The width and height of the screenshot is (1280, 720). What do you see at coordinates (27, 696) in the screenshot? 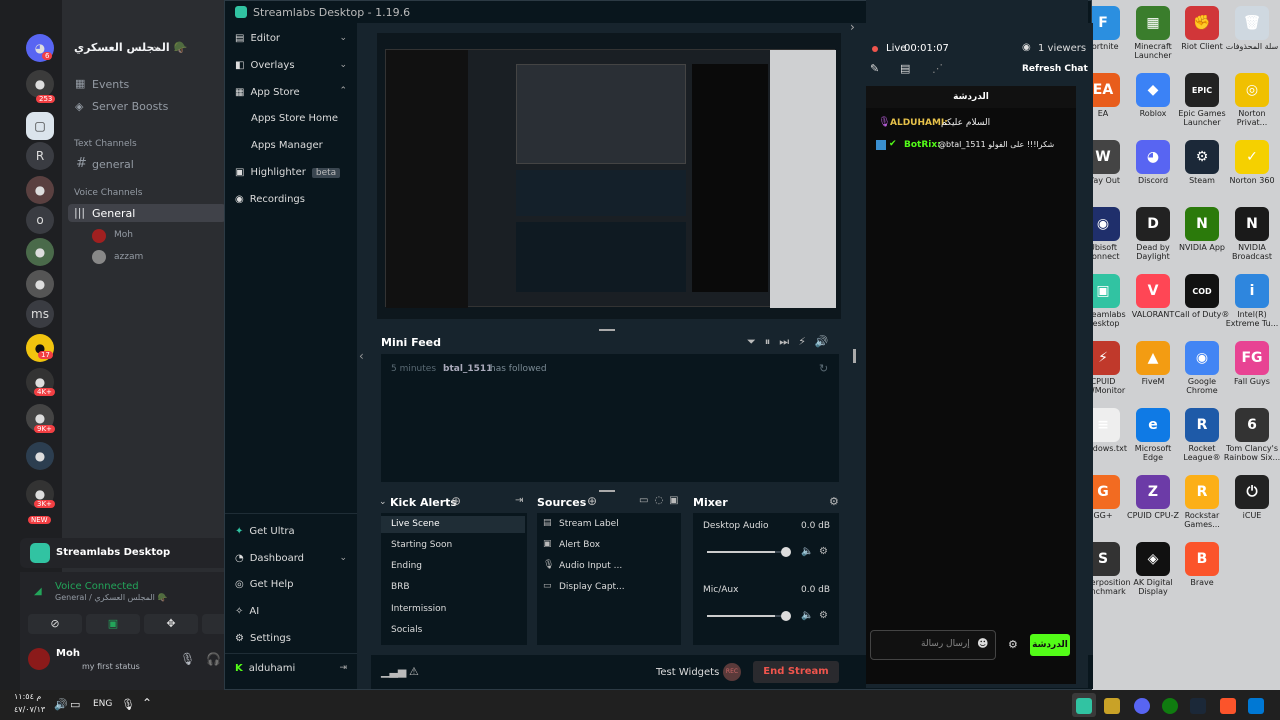
I see `clock-time: م ١١:٥٤` at bounding box center [27, 696].